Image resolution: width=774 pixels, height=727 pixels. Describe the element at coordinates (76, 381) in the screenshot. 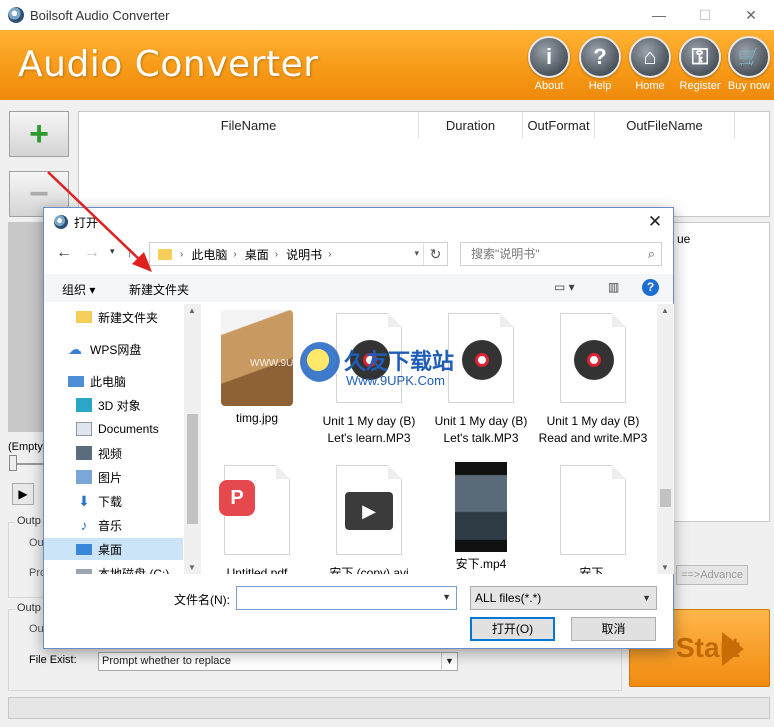

I see `computer-icon` at that location.